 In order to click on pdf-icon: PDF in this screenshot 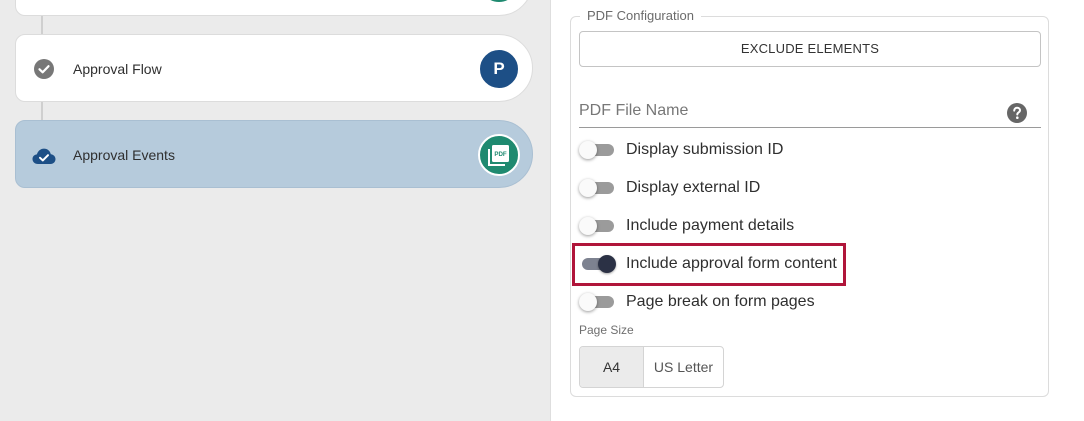, I will do `click(498, 155)`.